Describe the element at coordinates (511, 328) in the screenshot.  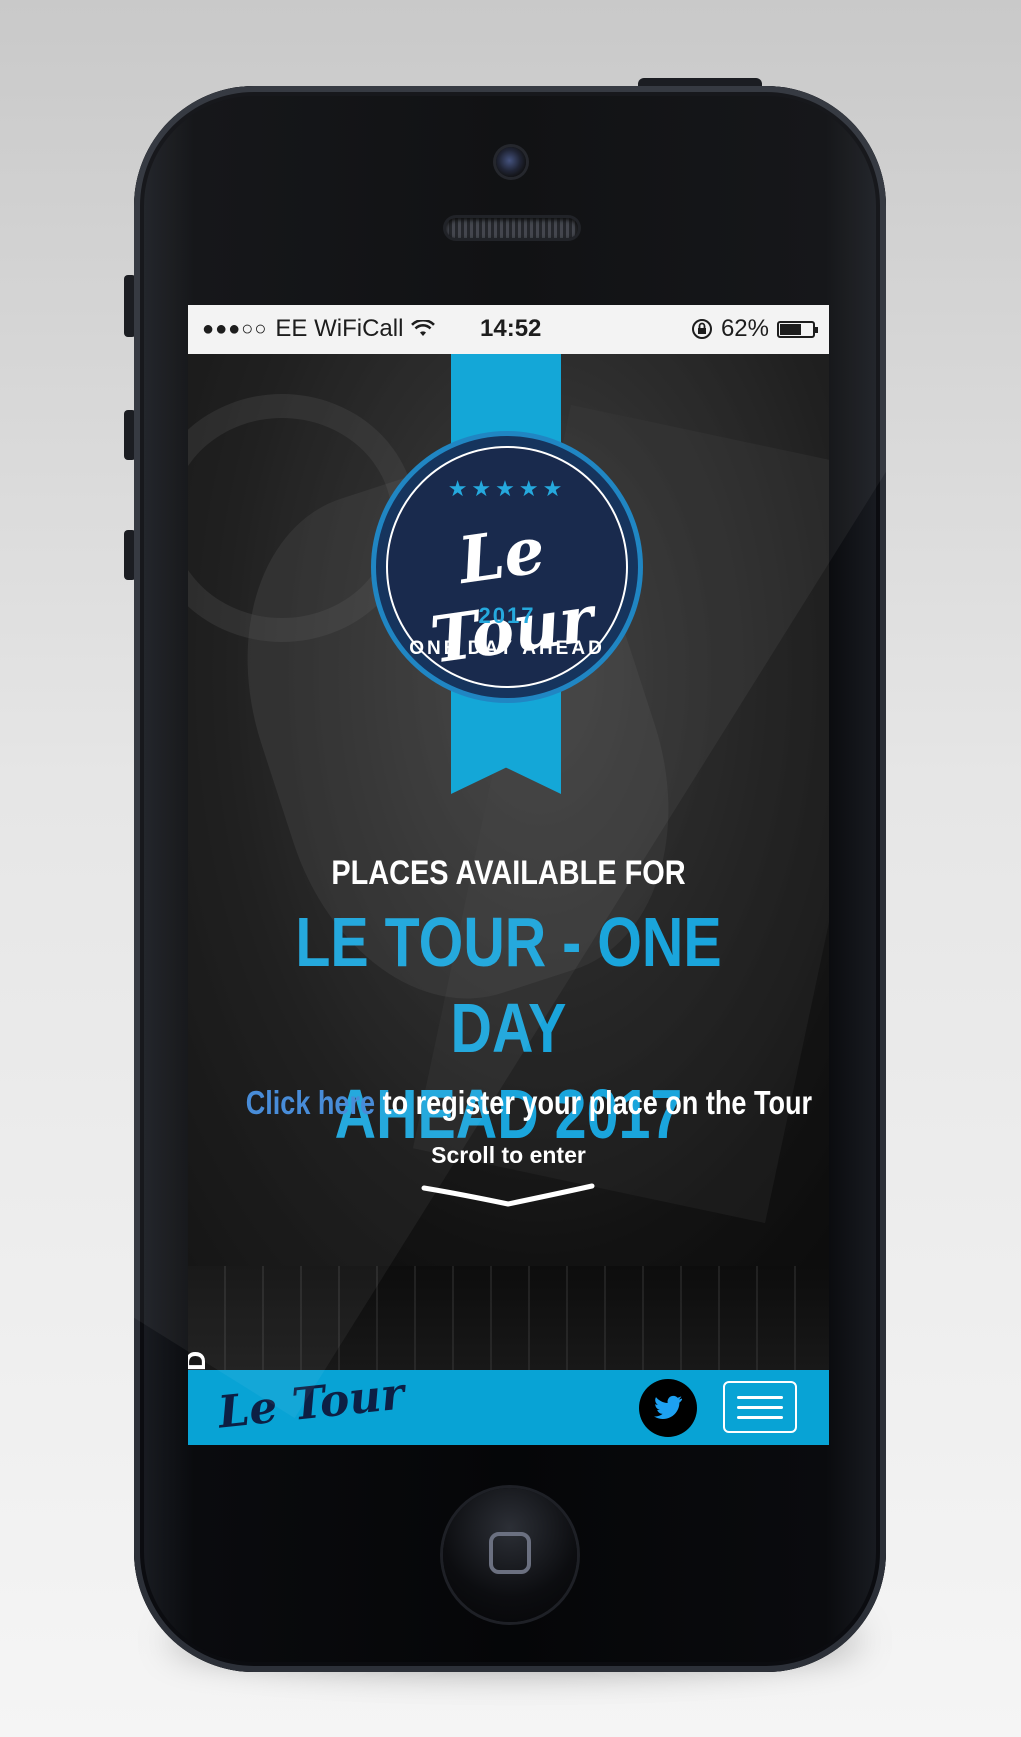
I see `clock: 14:52` at that location.